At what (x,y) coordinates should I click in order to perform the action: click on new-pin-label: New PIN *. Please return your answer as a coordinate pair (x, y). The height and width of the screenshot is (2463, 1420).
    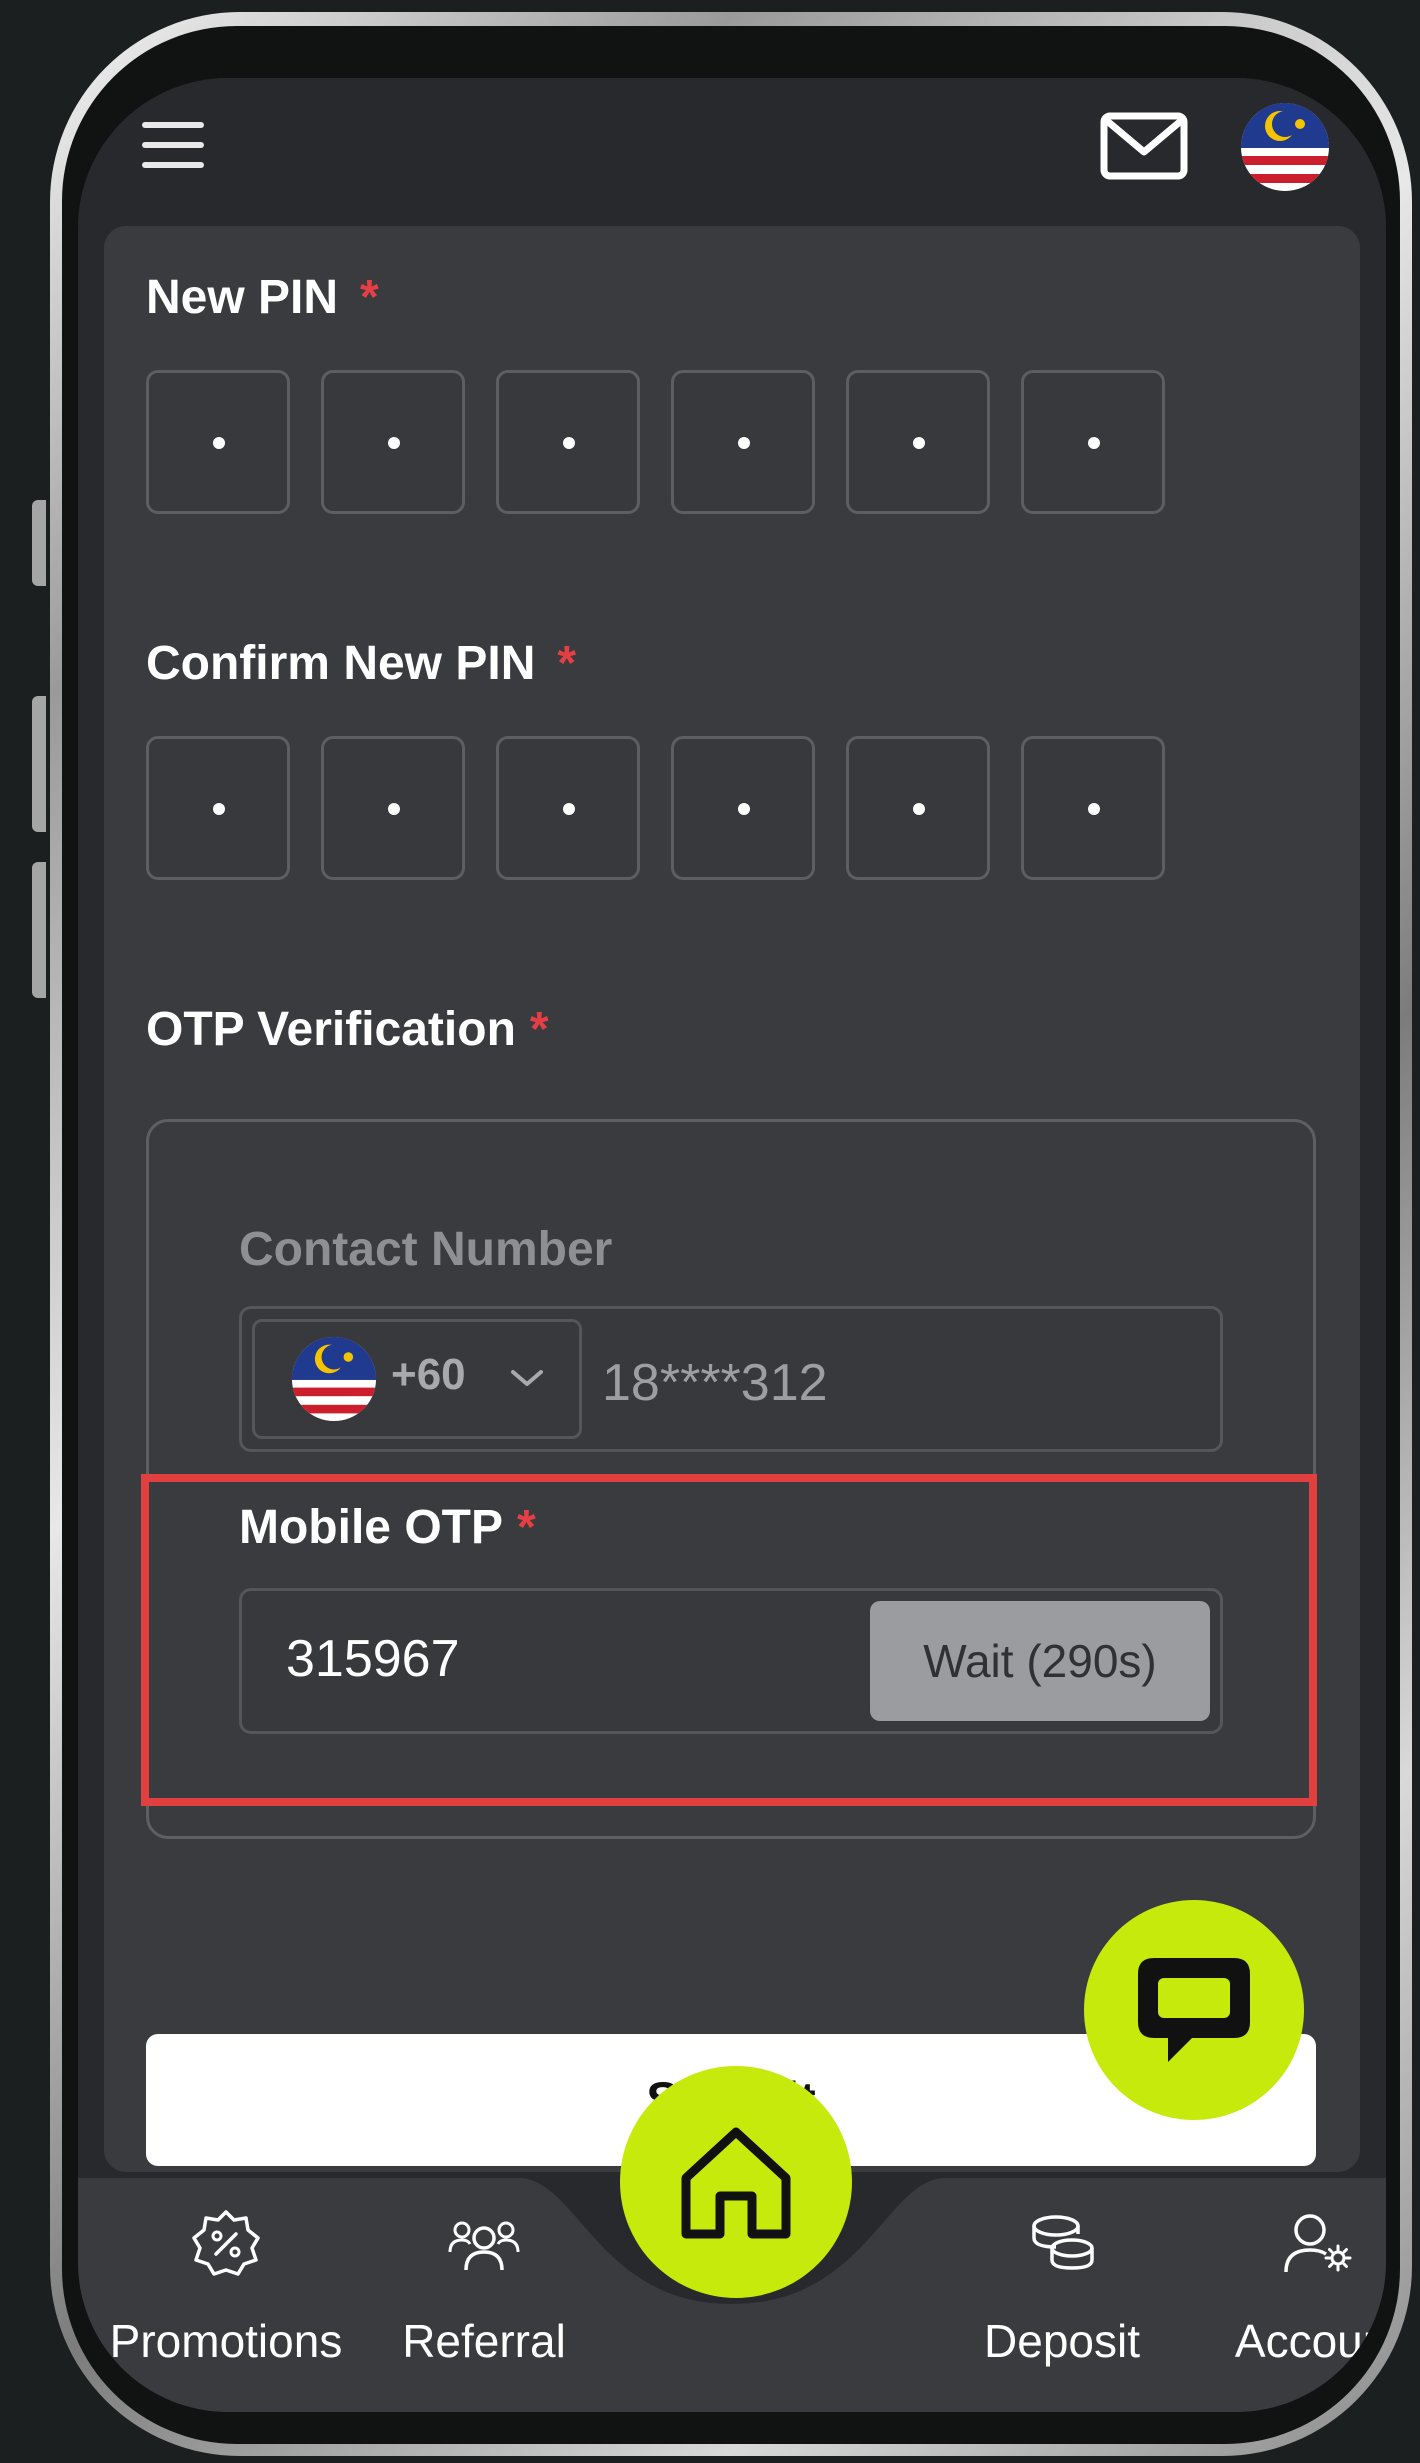
    Looking at the image, I should click on (262, 297).